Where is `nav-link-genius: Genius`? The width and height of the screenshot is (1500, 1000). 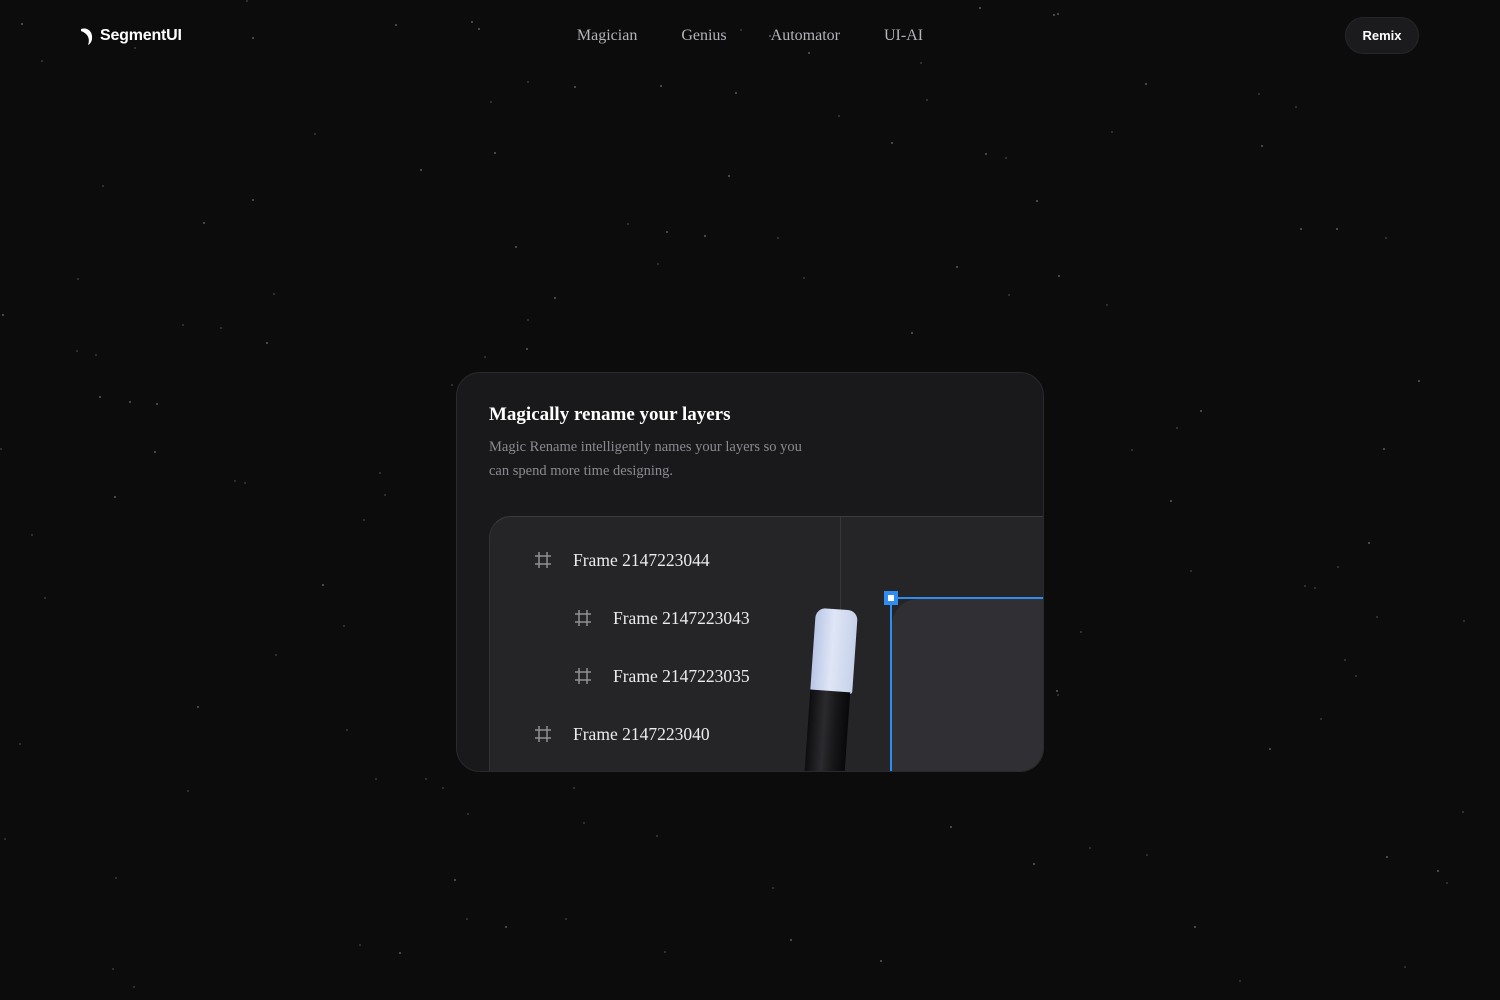
nav-link-genius: Genius is located at coordinates (703, 36).